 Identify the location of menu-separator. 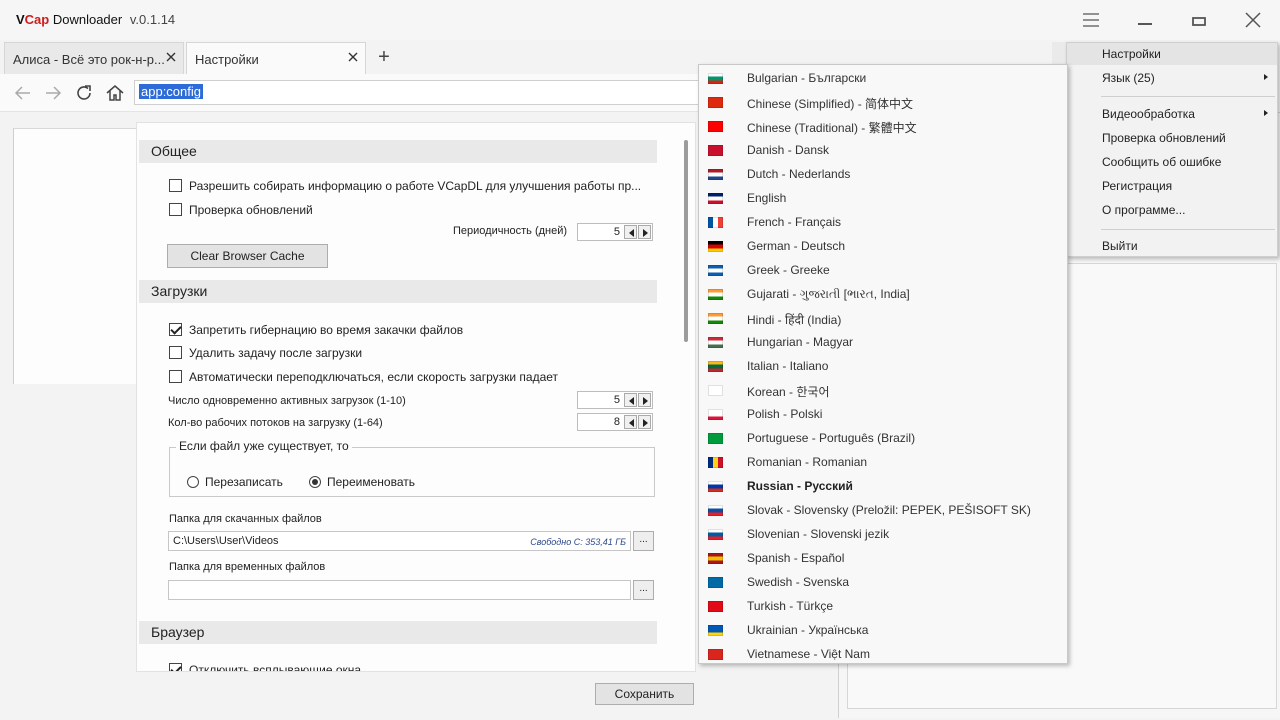
(1188, 96).